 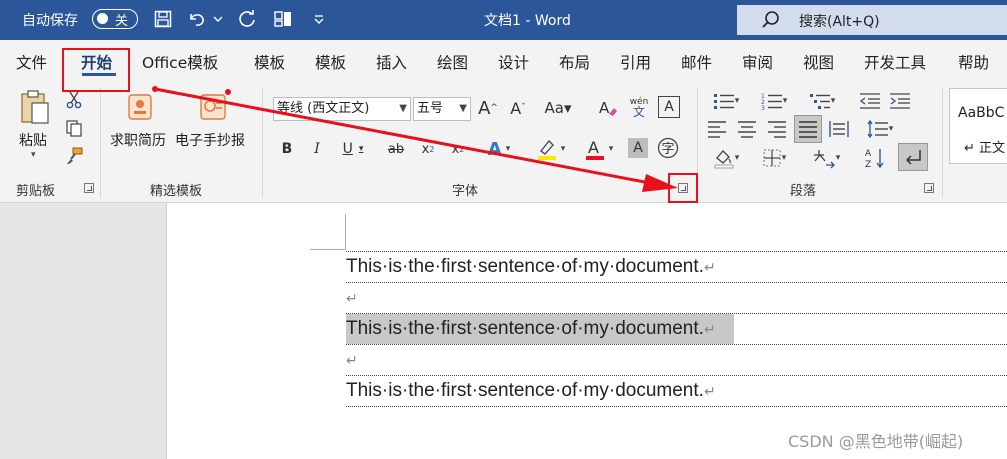 What do you see at coordinates (415, 139) in the screenshot?
I see `annotation-arrow` at bounding box center [415, 139].